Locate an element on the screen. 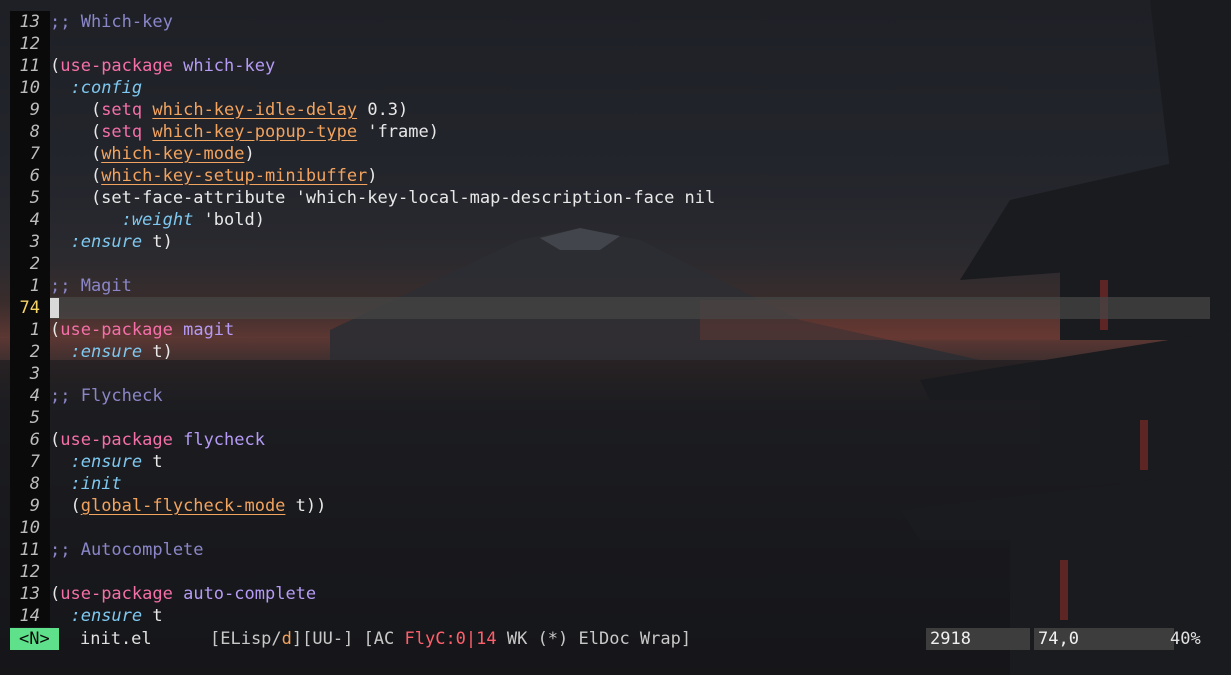 The width and height of the screenshot is (1231, 675). modes-mid: ][UU-] [AC is located at coordinates (348, 639).